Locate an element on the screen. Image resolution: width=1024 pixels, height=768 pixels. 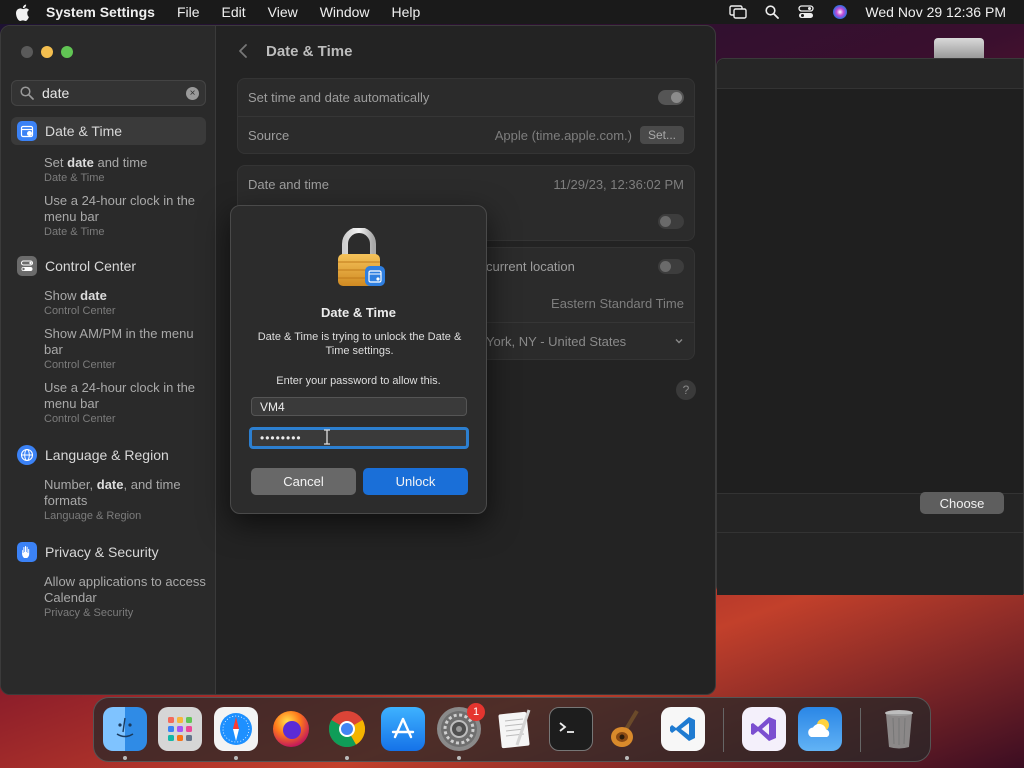
dock-textedit is located at coordinates (515, 729).